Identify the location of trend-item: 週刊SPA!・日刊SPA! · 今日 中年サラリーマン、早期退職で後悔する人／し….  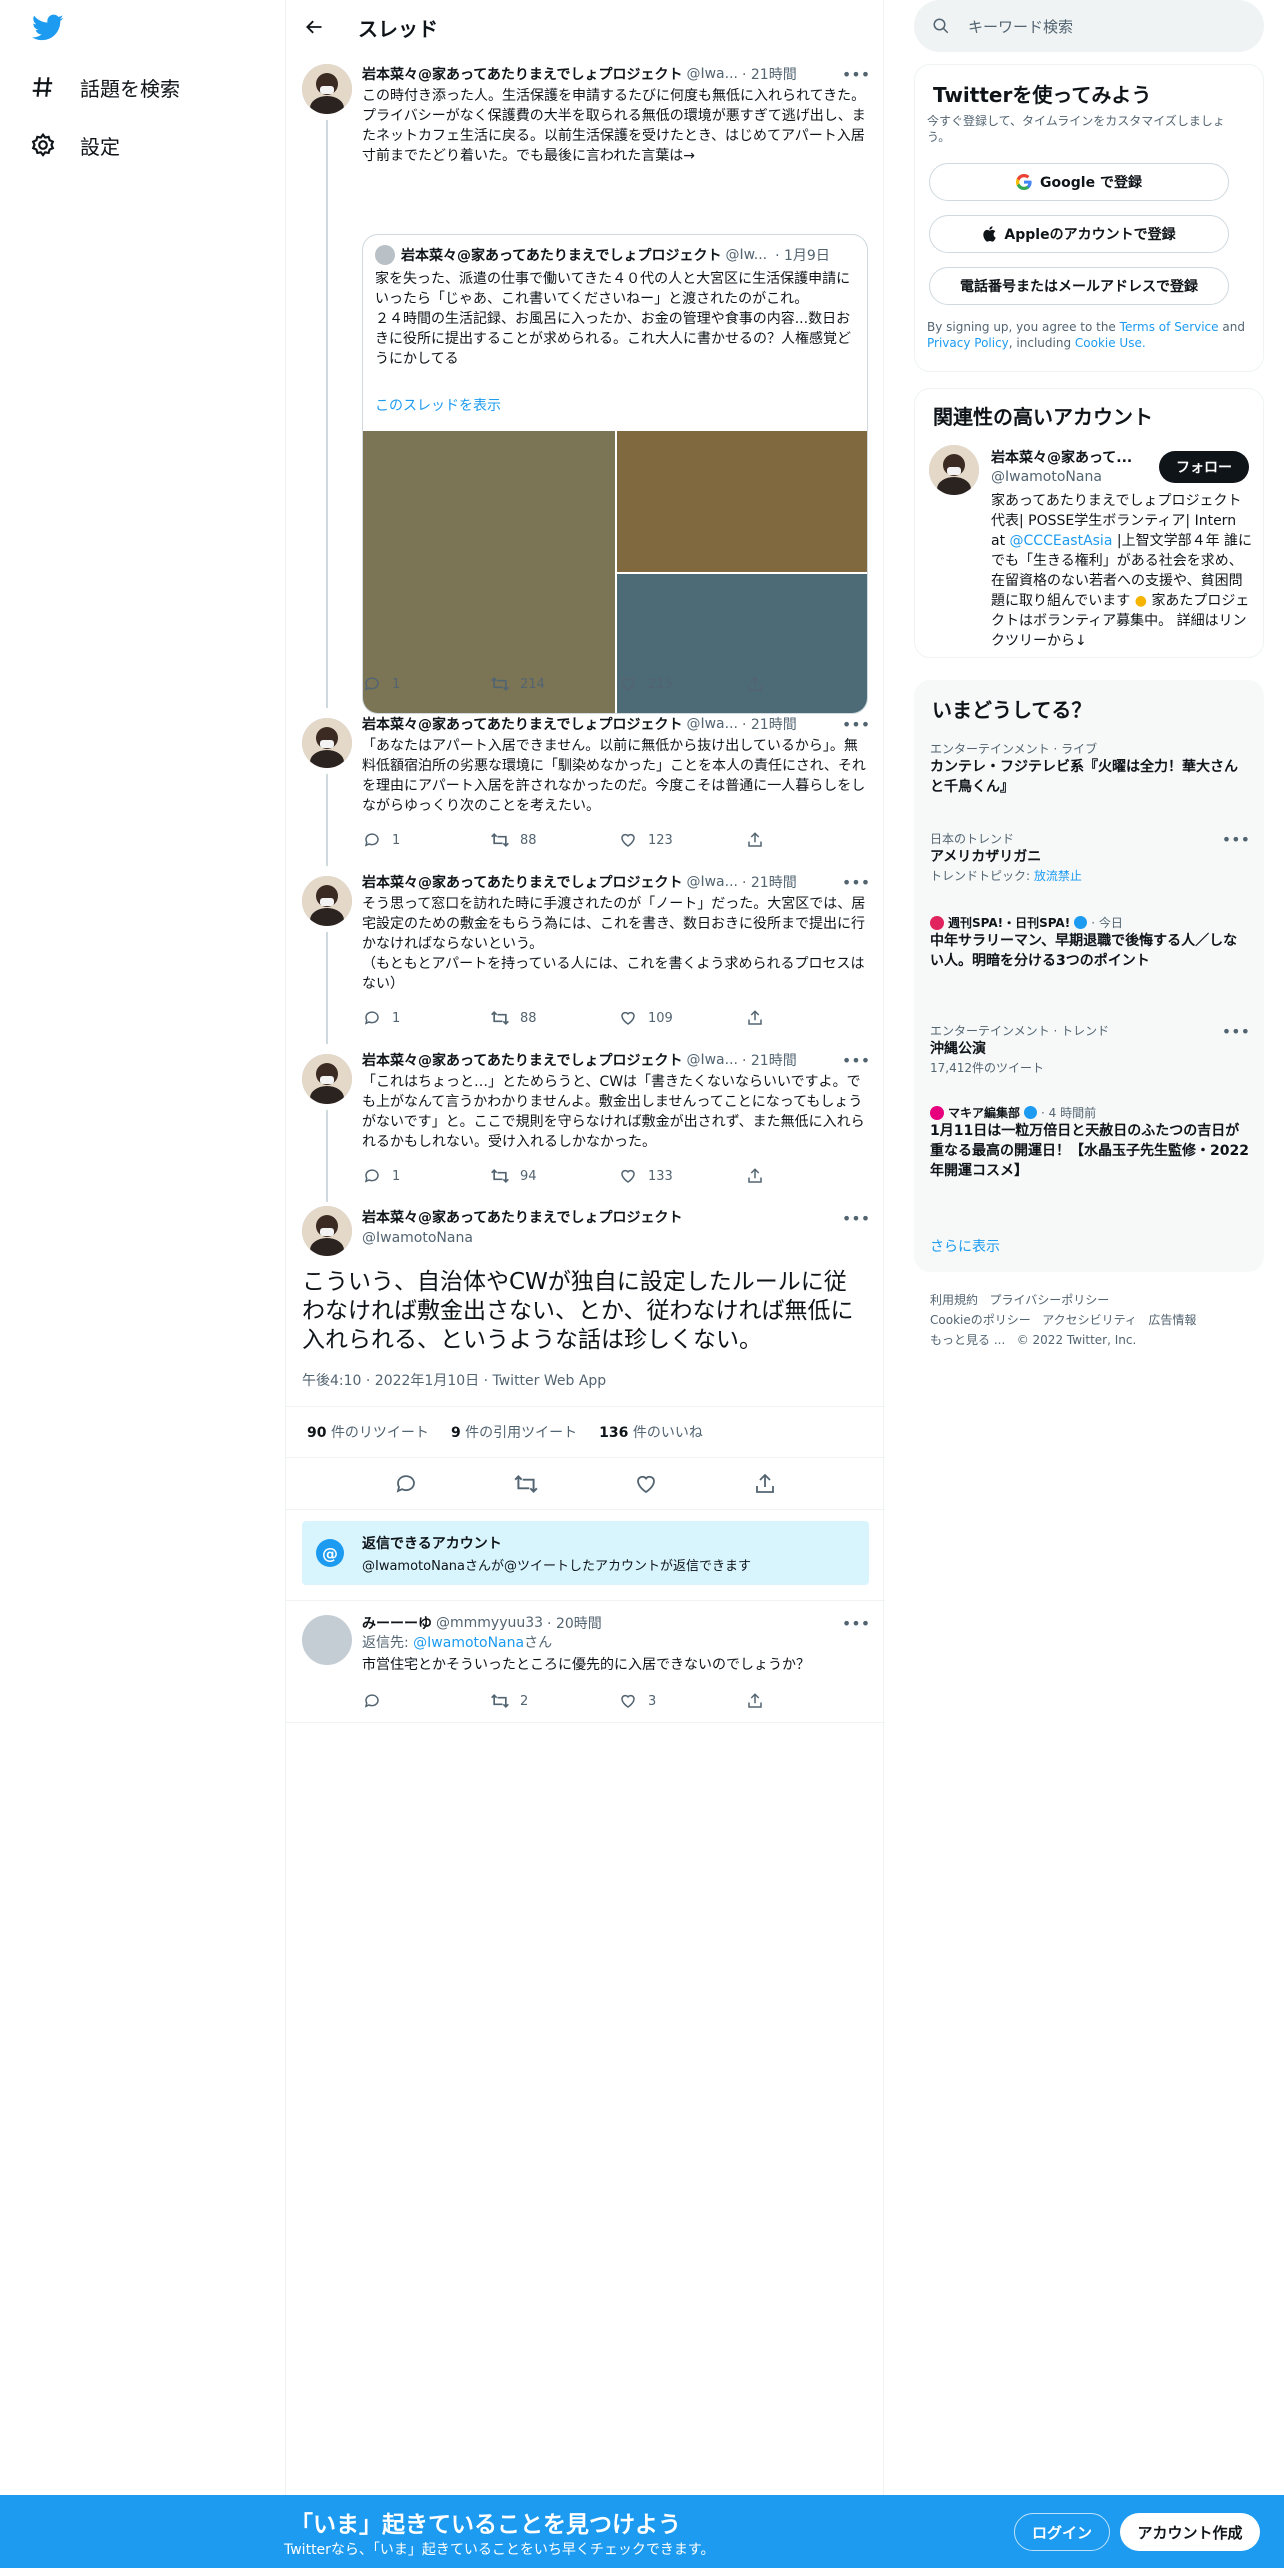
(1090, 942).